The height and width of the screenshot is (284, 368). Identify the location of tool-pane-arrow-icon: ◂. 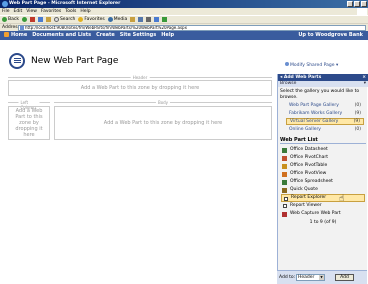
(281, 77).